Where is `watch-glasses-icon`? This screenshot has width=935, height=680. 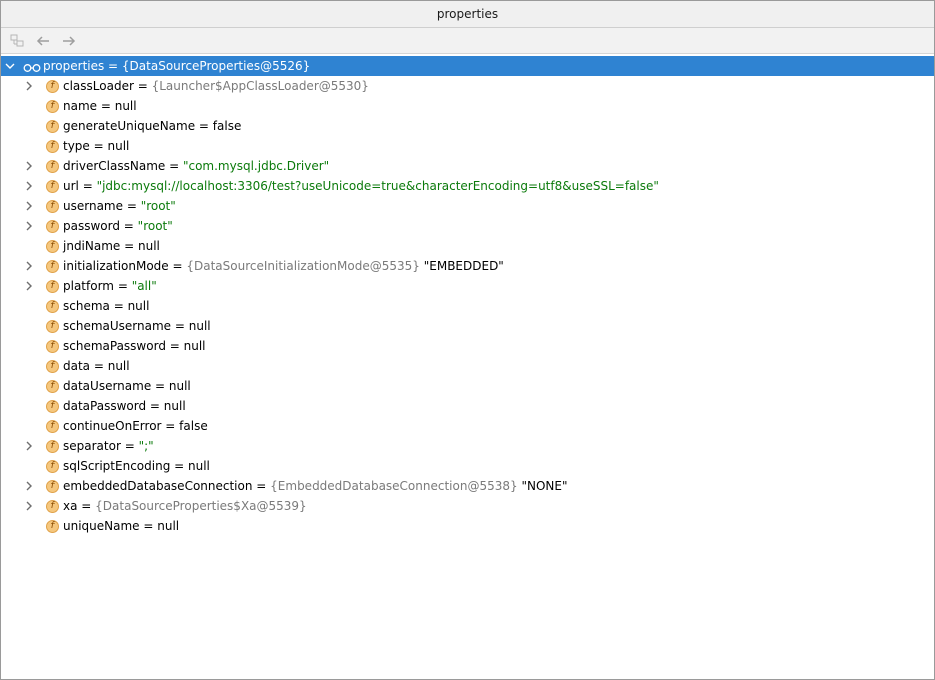
watch-glasses-icon is located at coordinates (32, 66).